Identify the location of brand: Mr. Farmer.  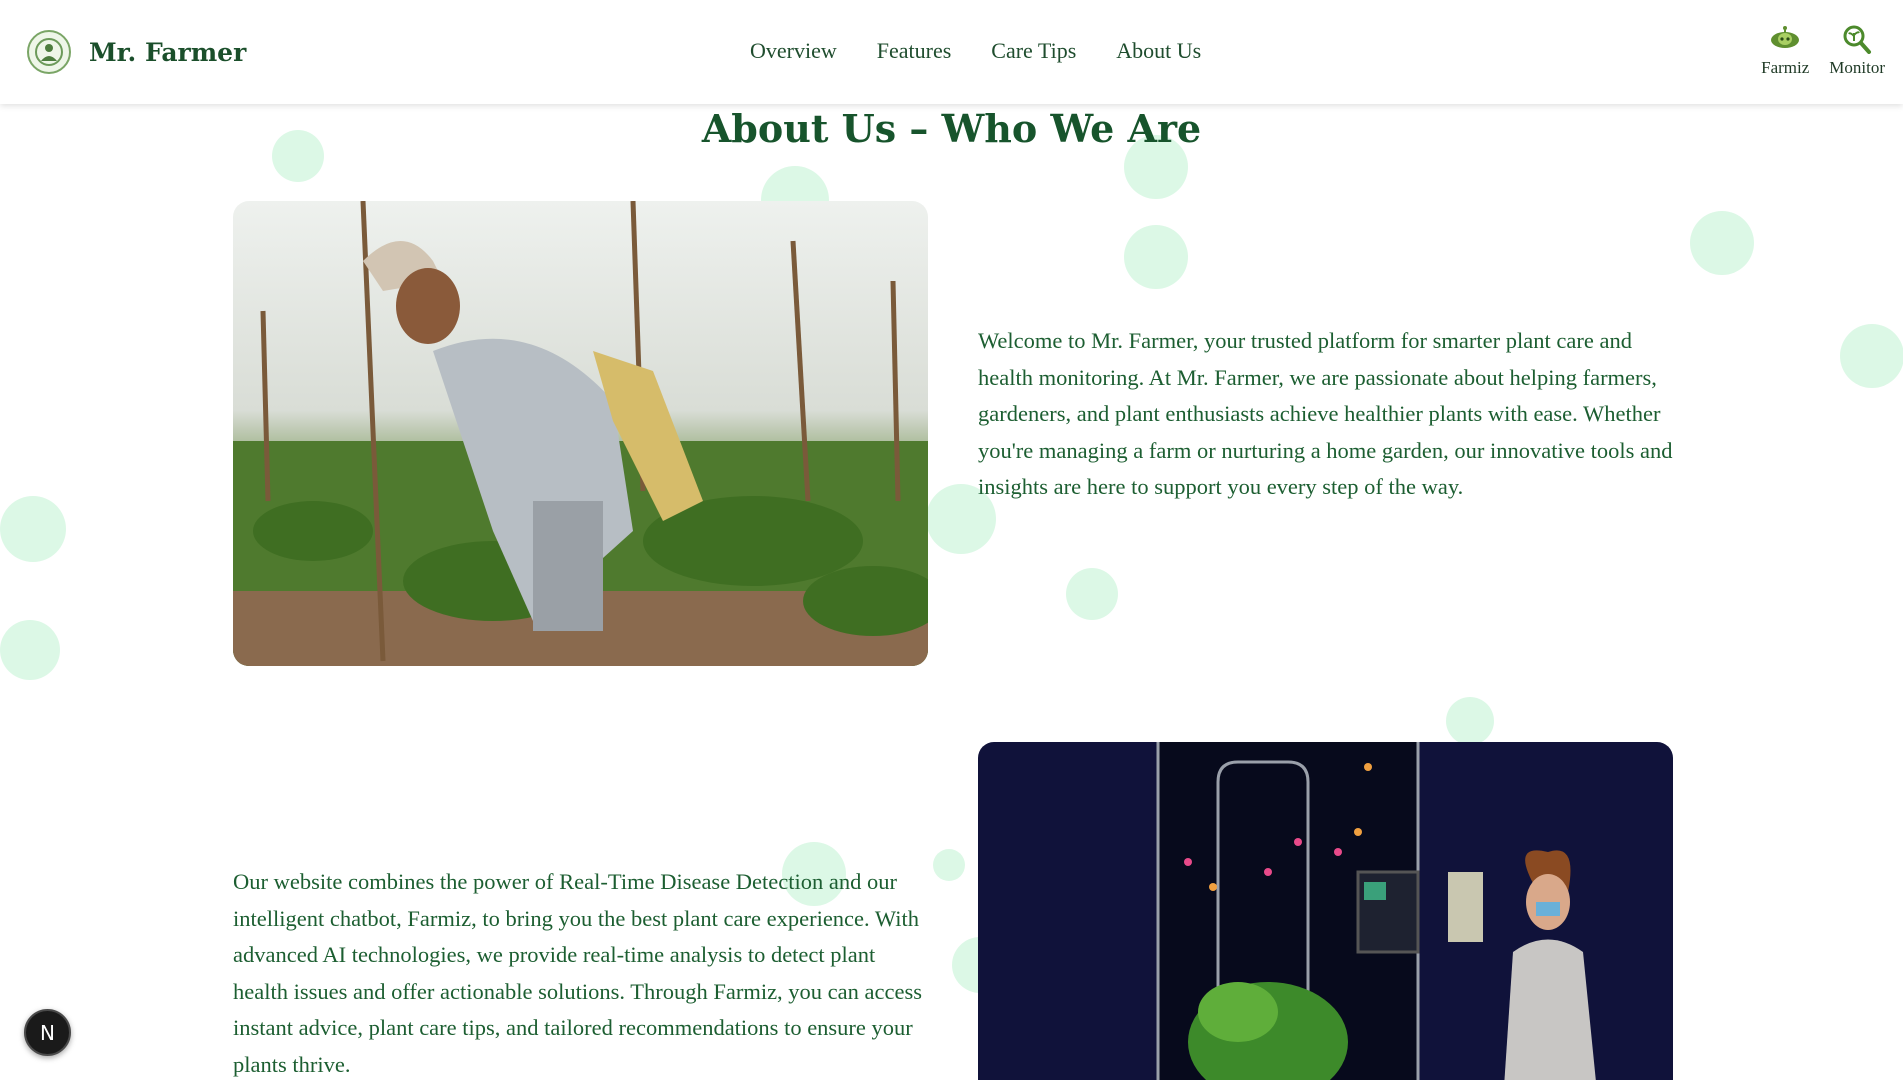
(136, 52).